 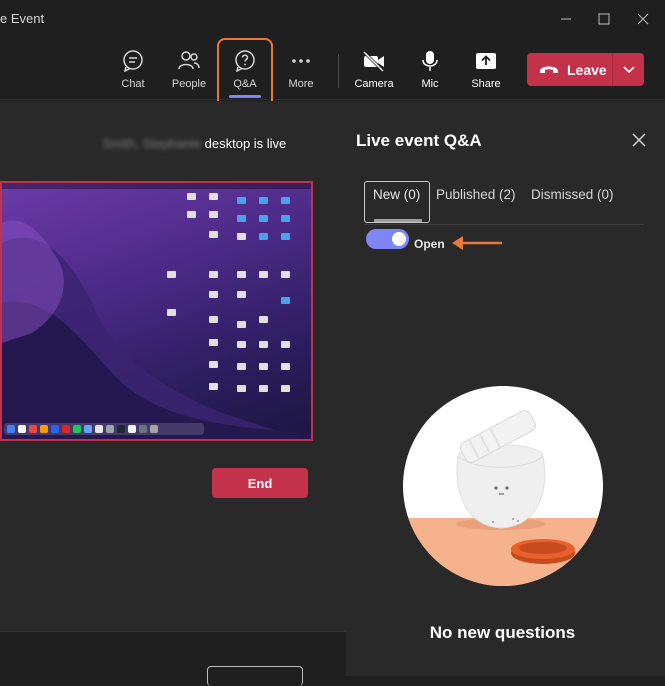 I want to click on live-status-line: Smith, Stephanie desktop is live, so click(x=194, y=143).